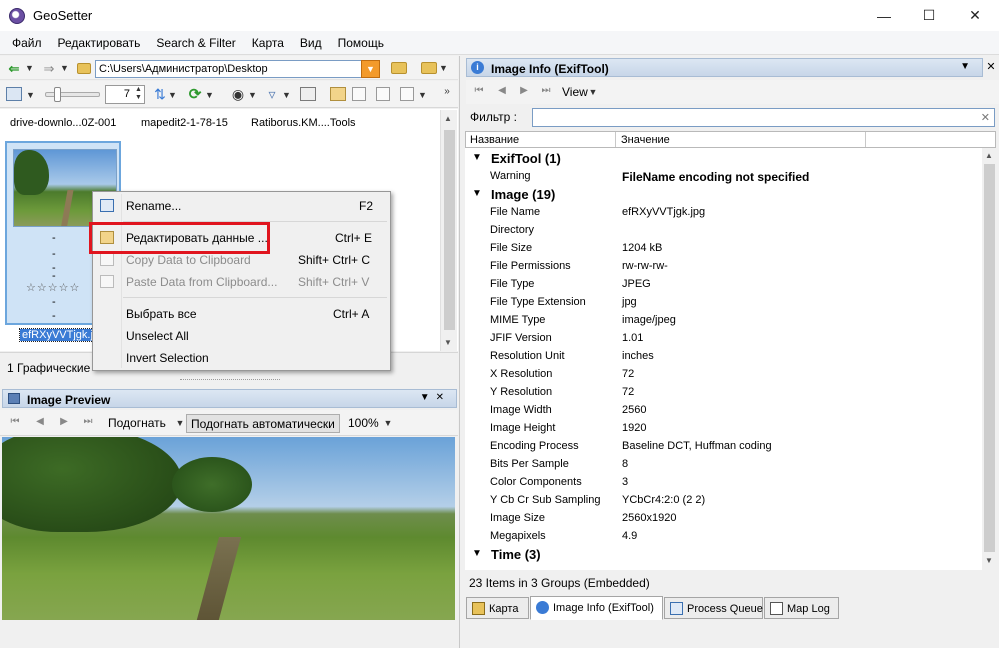 This screenshot has height=648, width=999. What do you see at coordinates (723, 248) in the screenshot?
I see `info-row: File Size 1204 kB` at bounding box center [723, 248].